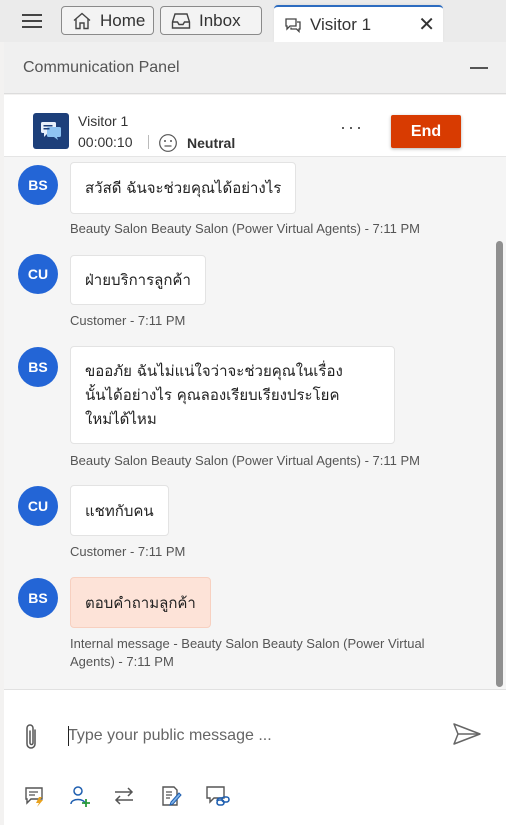  I want to click on session-bar: Visitor 1 00:00:10 Neutral ··· End, so click(255, 126).